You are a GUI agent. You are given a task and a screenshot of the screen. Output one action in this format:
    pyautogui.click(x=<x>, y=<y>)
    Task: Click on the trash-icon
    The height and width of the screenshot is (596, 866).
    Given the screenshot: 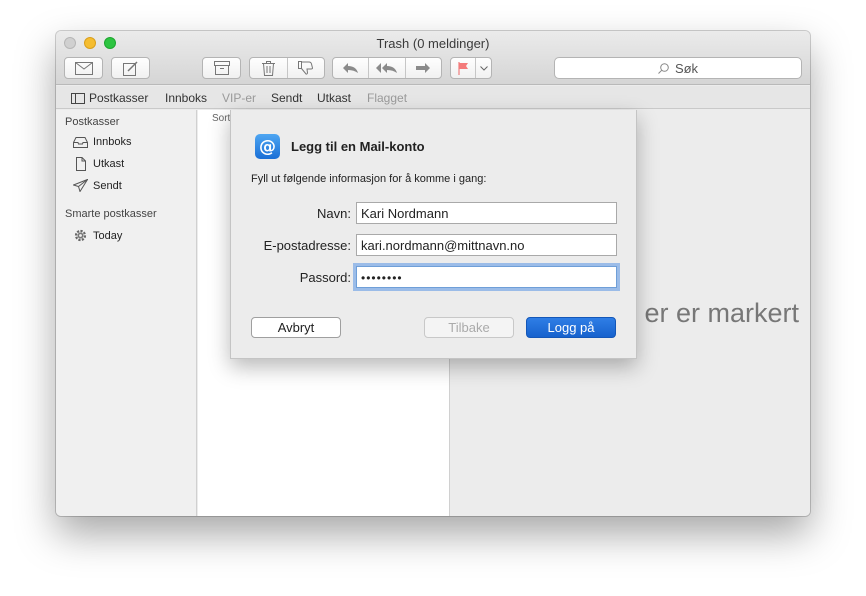 What is the action you would take?
    pyautogui.click(x=268, y=68)
    